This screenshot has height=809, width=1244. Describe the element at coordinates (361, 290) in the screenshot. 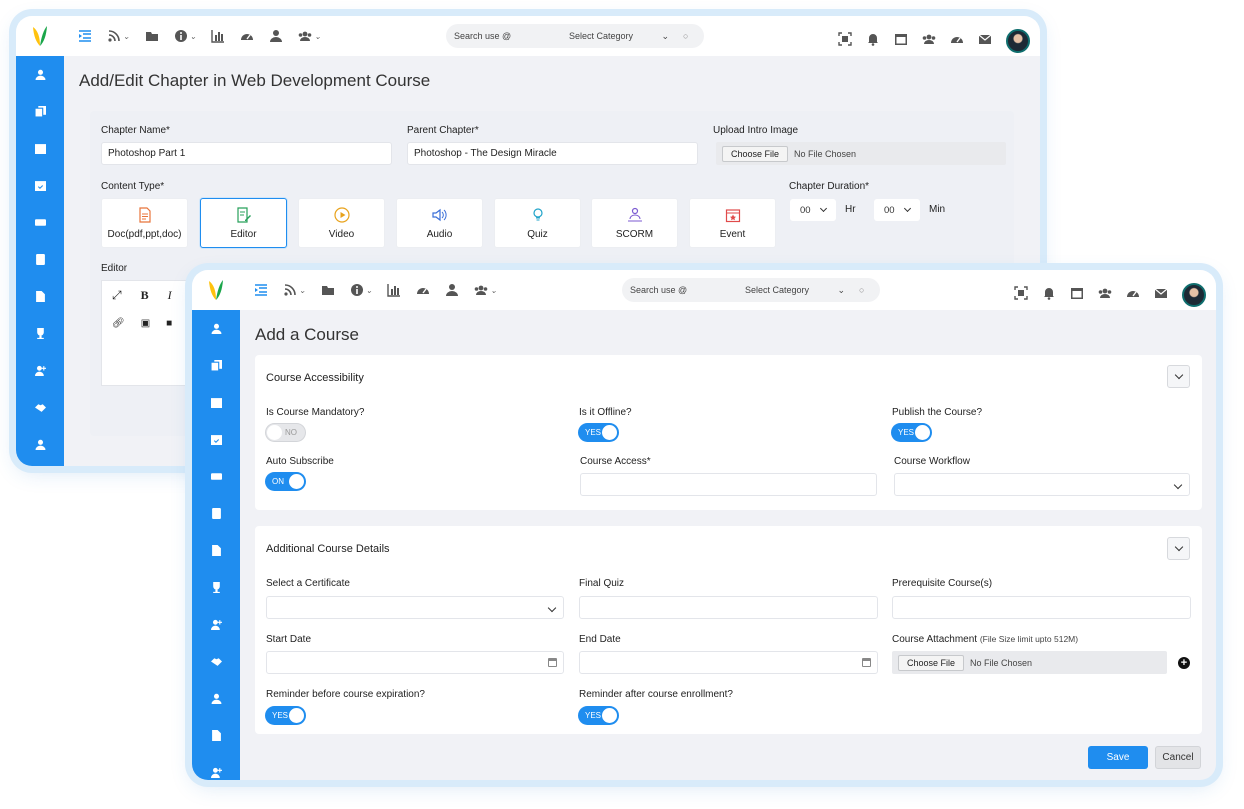

I see `info-icon: ⌄` at that location.